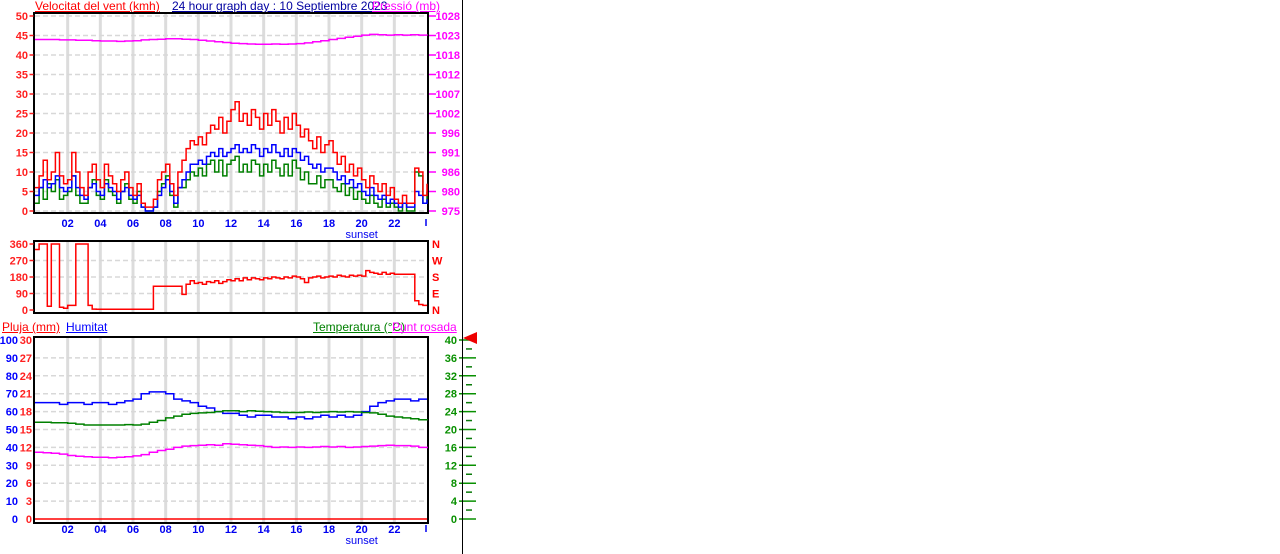 The height and width of the screenshot is (554, 1280). Describe the element at coordinates (87, 327) in the screenshot. I see `humidity-axis-title: Humitat` at that location.